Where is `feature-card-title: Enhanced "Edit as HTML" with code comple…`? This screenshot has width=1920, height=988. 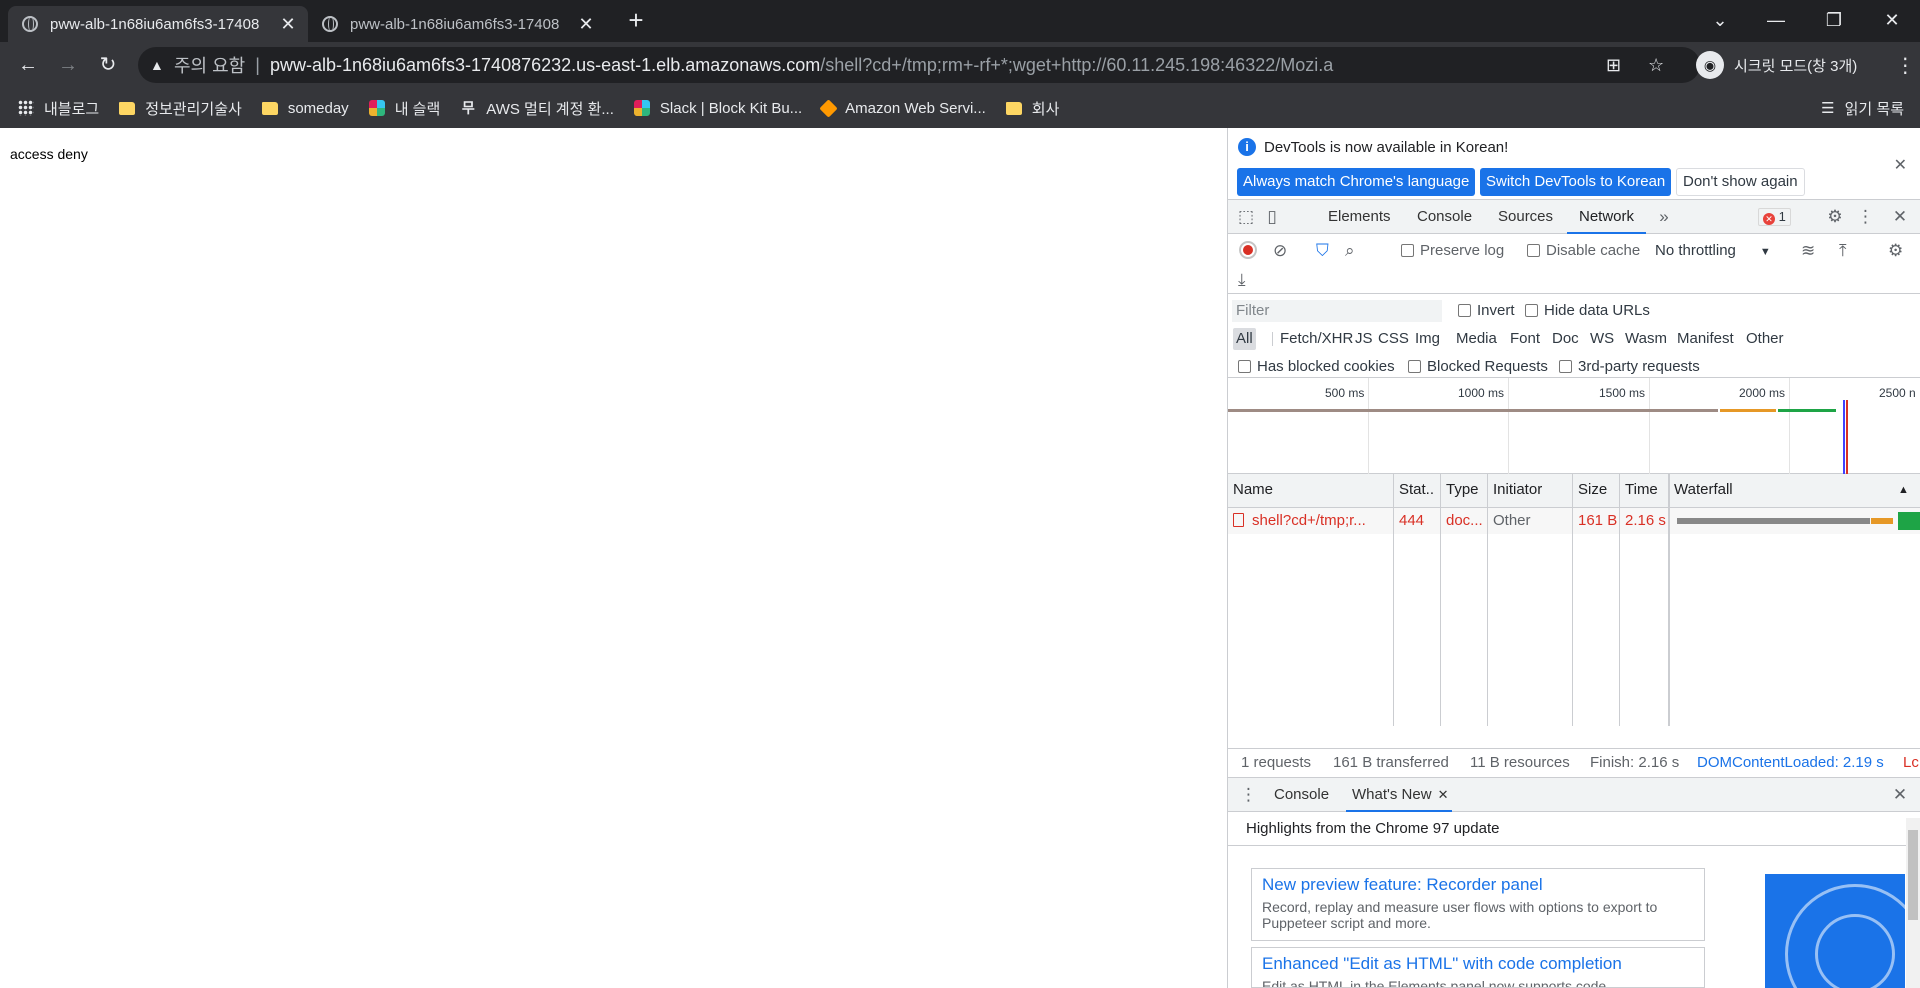 feature-card-title: Enhanced "Edit as HTML" with code comple… is located at coordinates (1478, 964).